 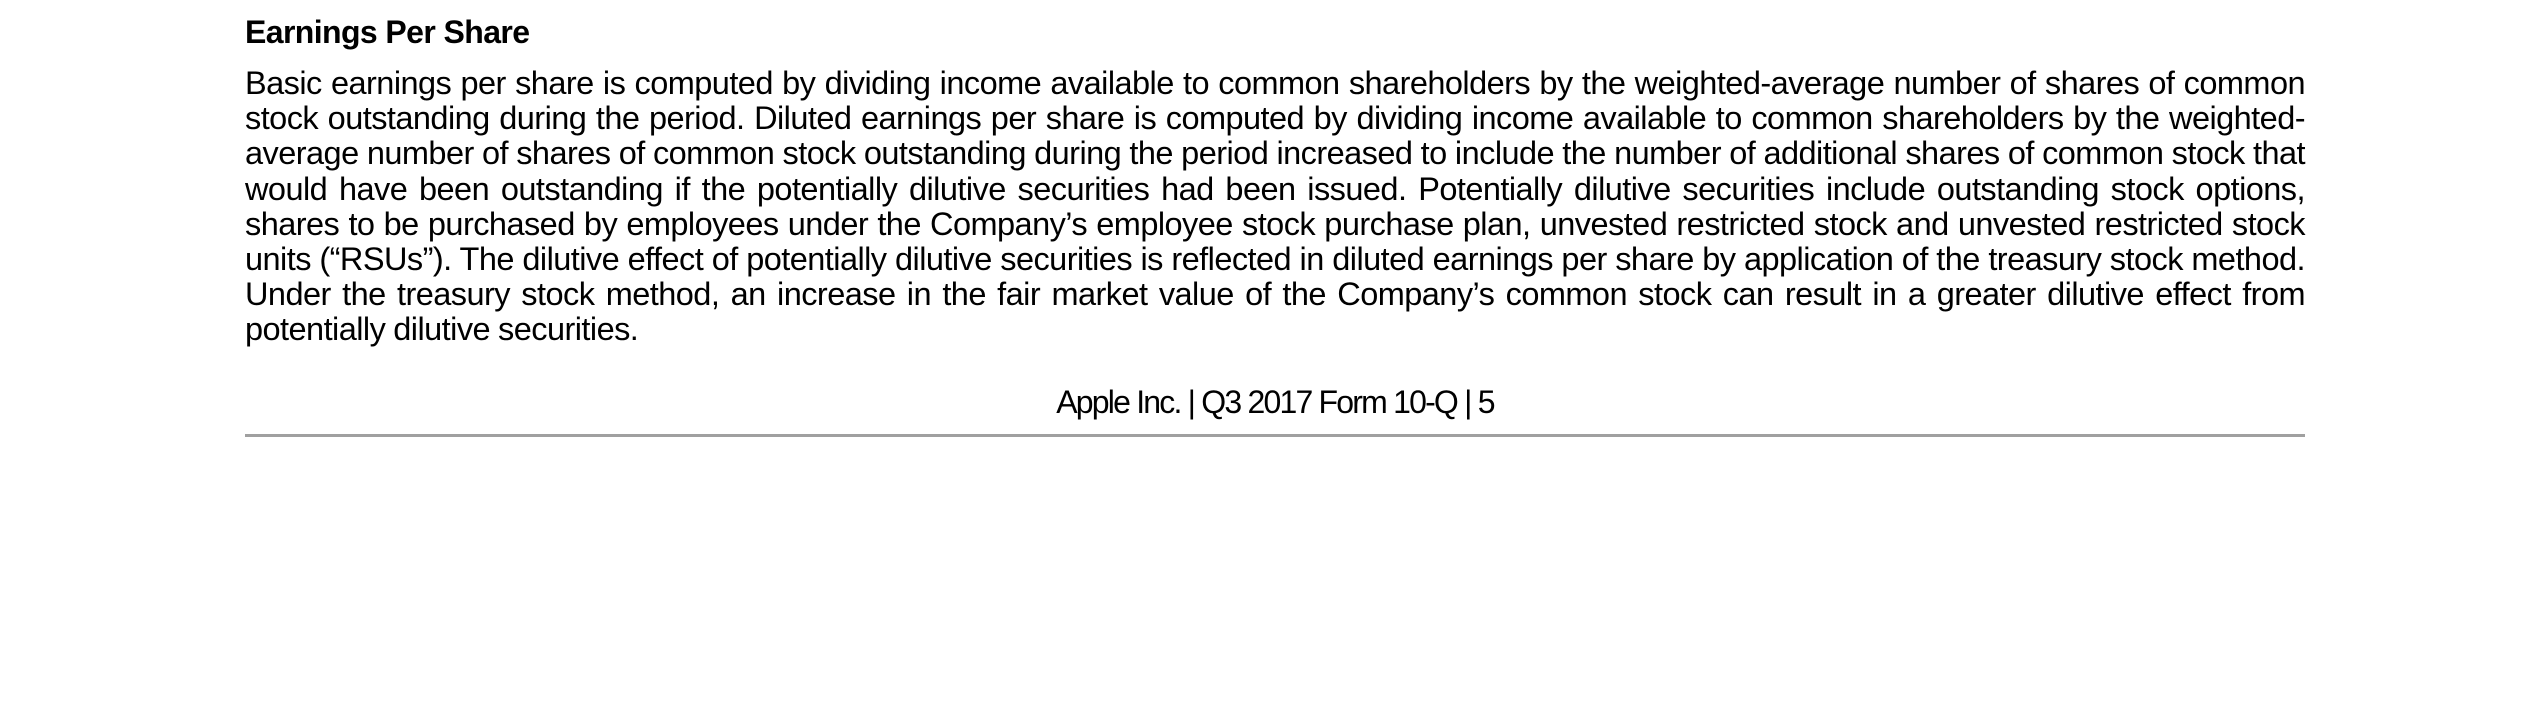 I want to click on section-heading: Earnings Per Share, so click(x=387, y=32).